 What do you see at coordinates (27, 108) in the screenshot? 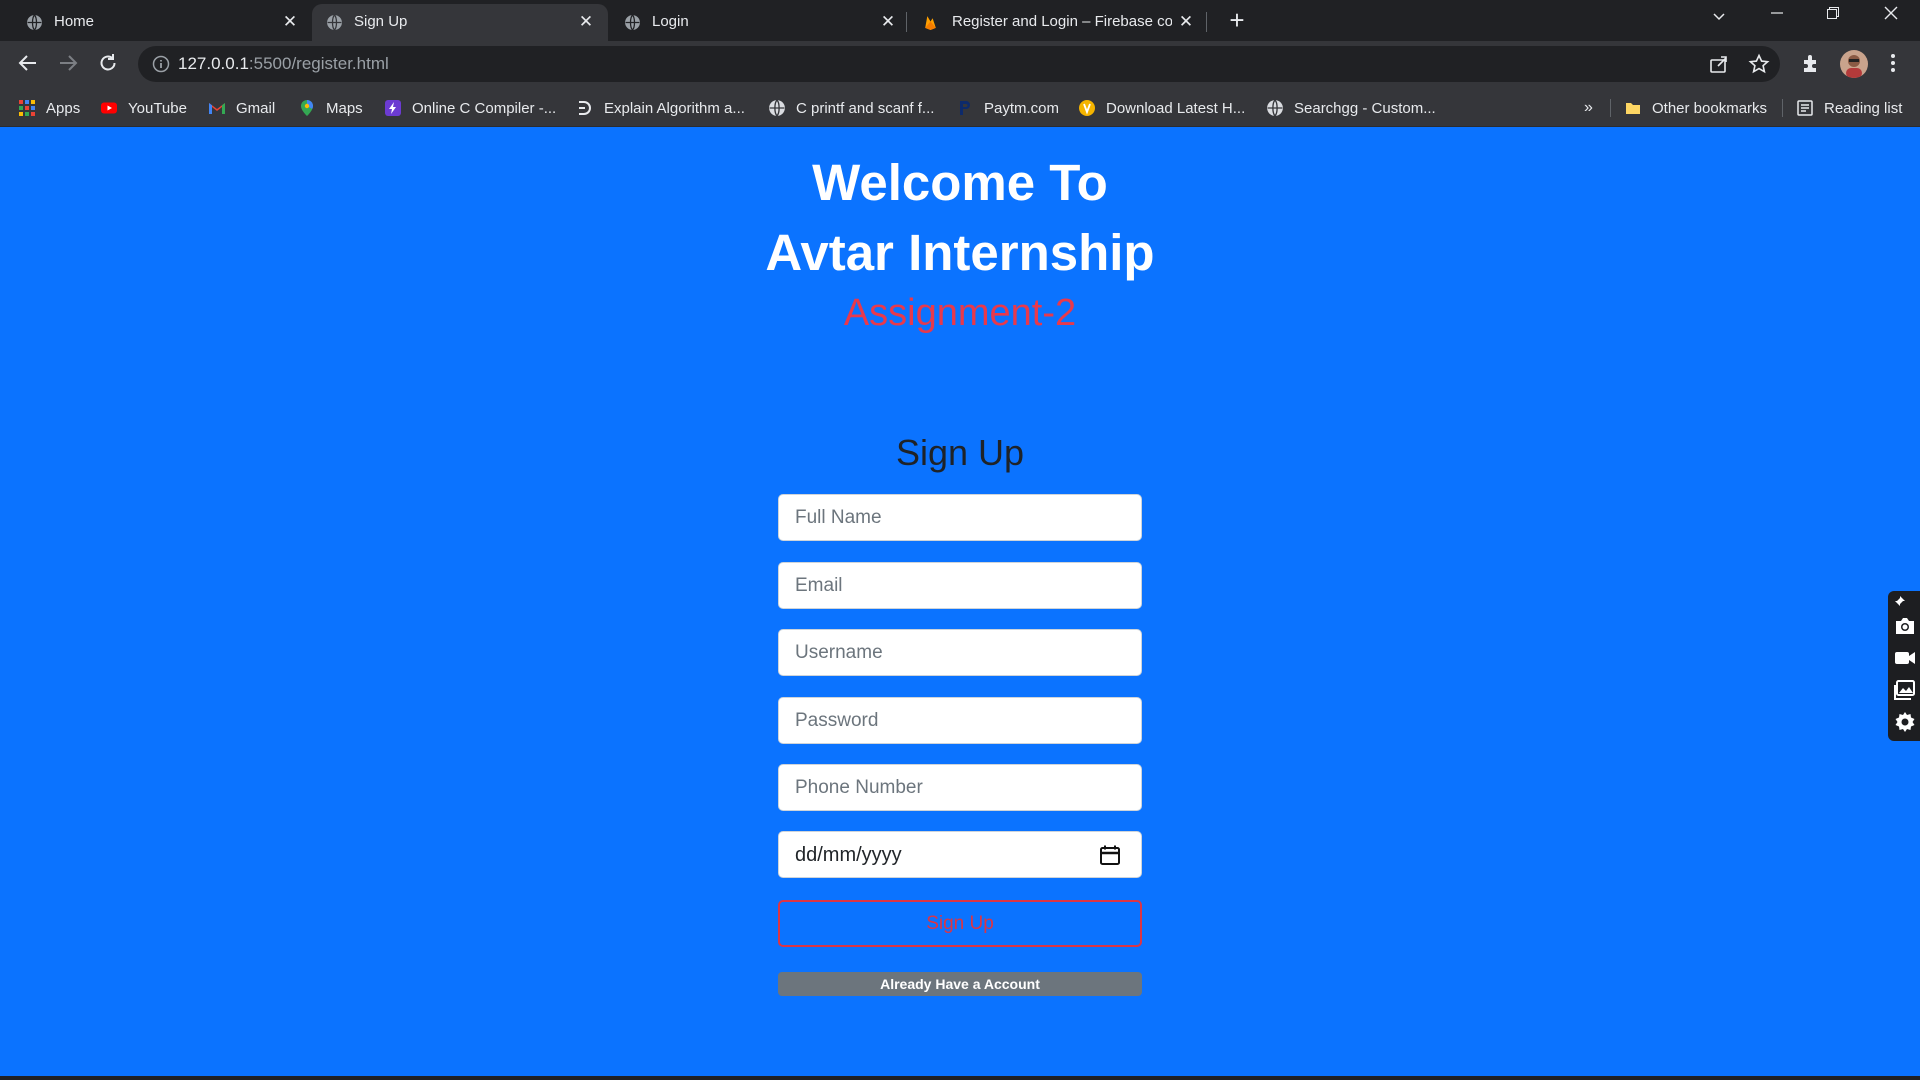
I see `apps-grid-icon` at bounding box center [27, 108].